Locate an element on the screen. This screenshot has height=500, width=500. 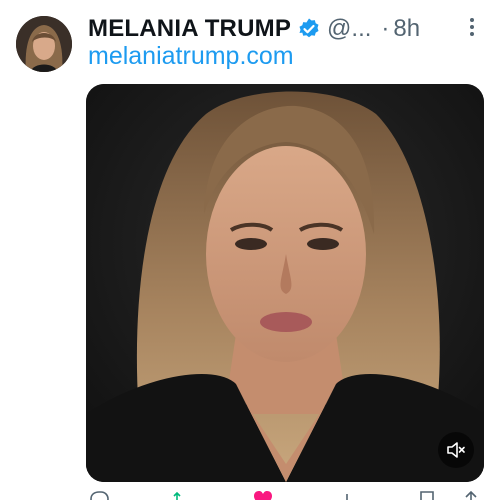
verified-badge-icon is located at coordinates (309, 29).